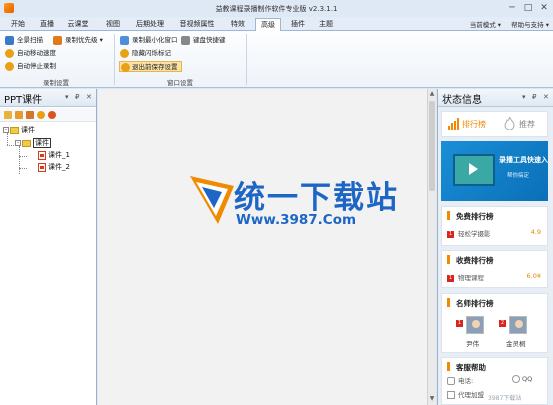  What do you see at coordinates (23, 100) in the screenshot?
I see `pane-title: PPT课件` at bounding box center [23, 100].